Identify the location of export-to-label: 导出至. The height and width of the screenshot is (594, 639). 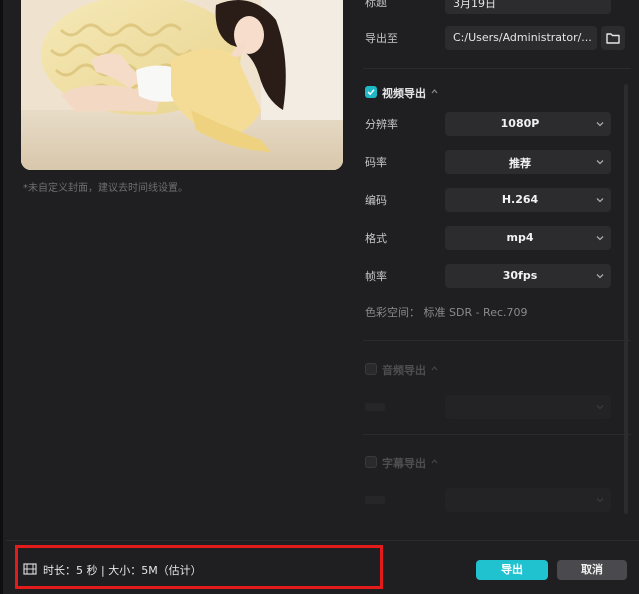
(381, 38).